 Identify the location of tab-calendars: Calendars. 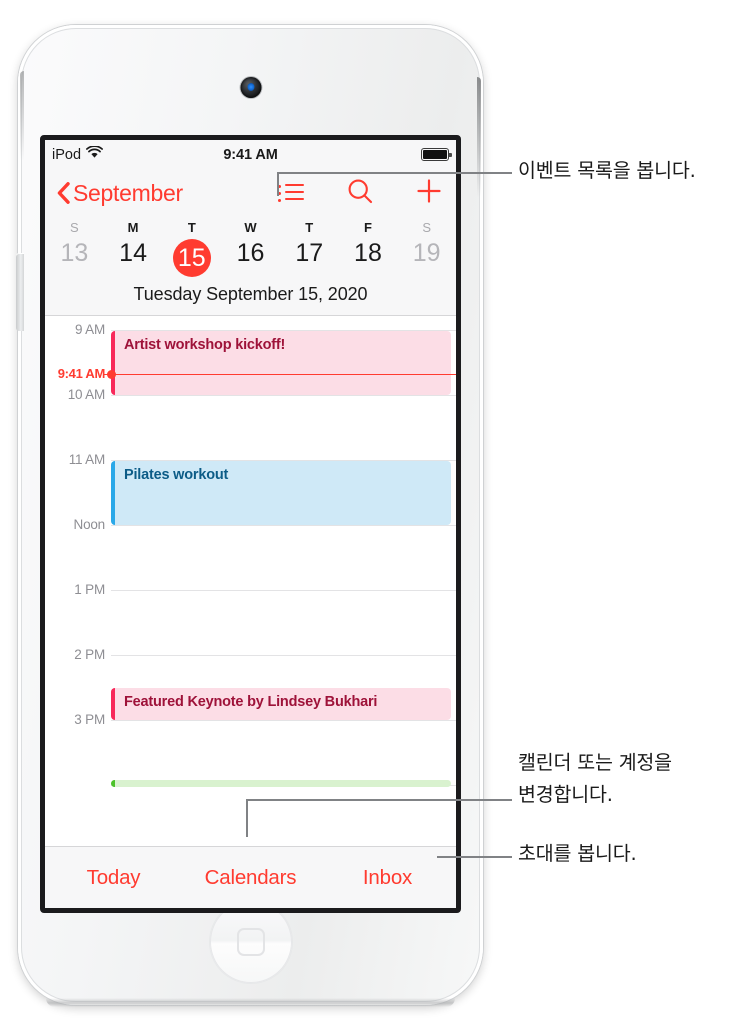
(250, 878).